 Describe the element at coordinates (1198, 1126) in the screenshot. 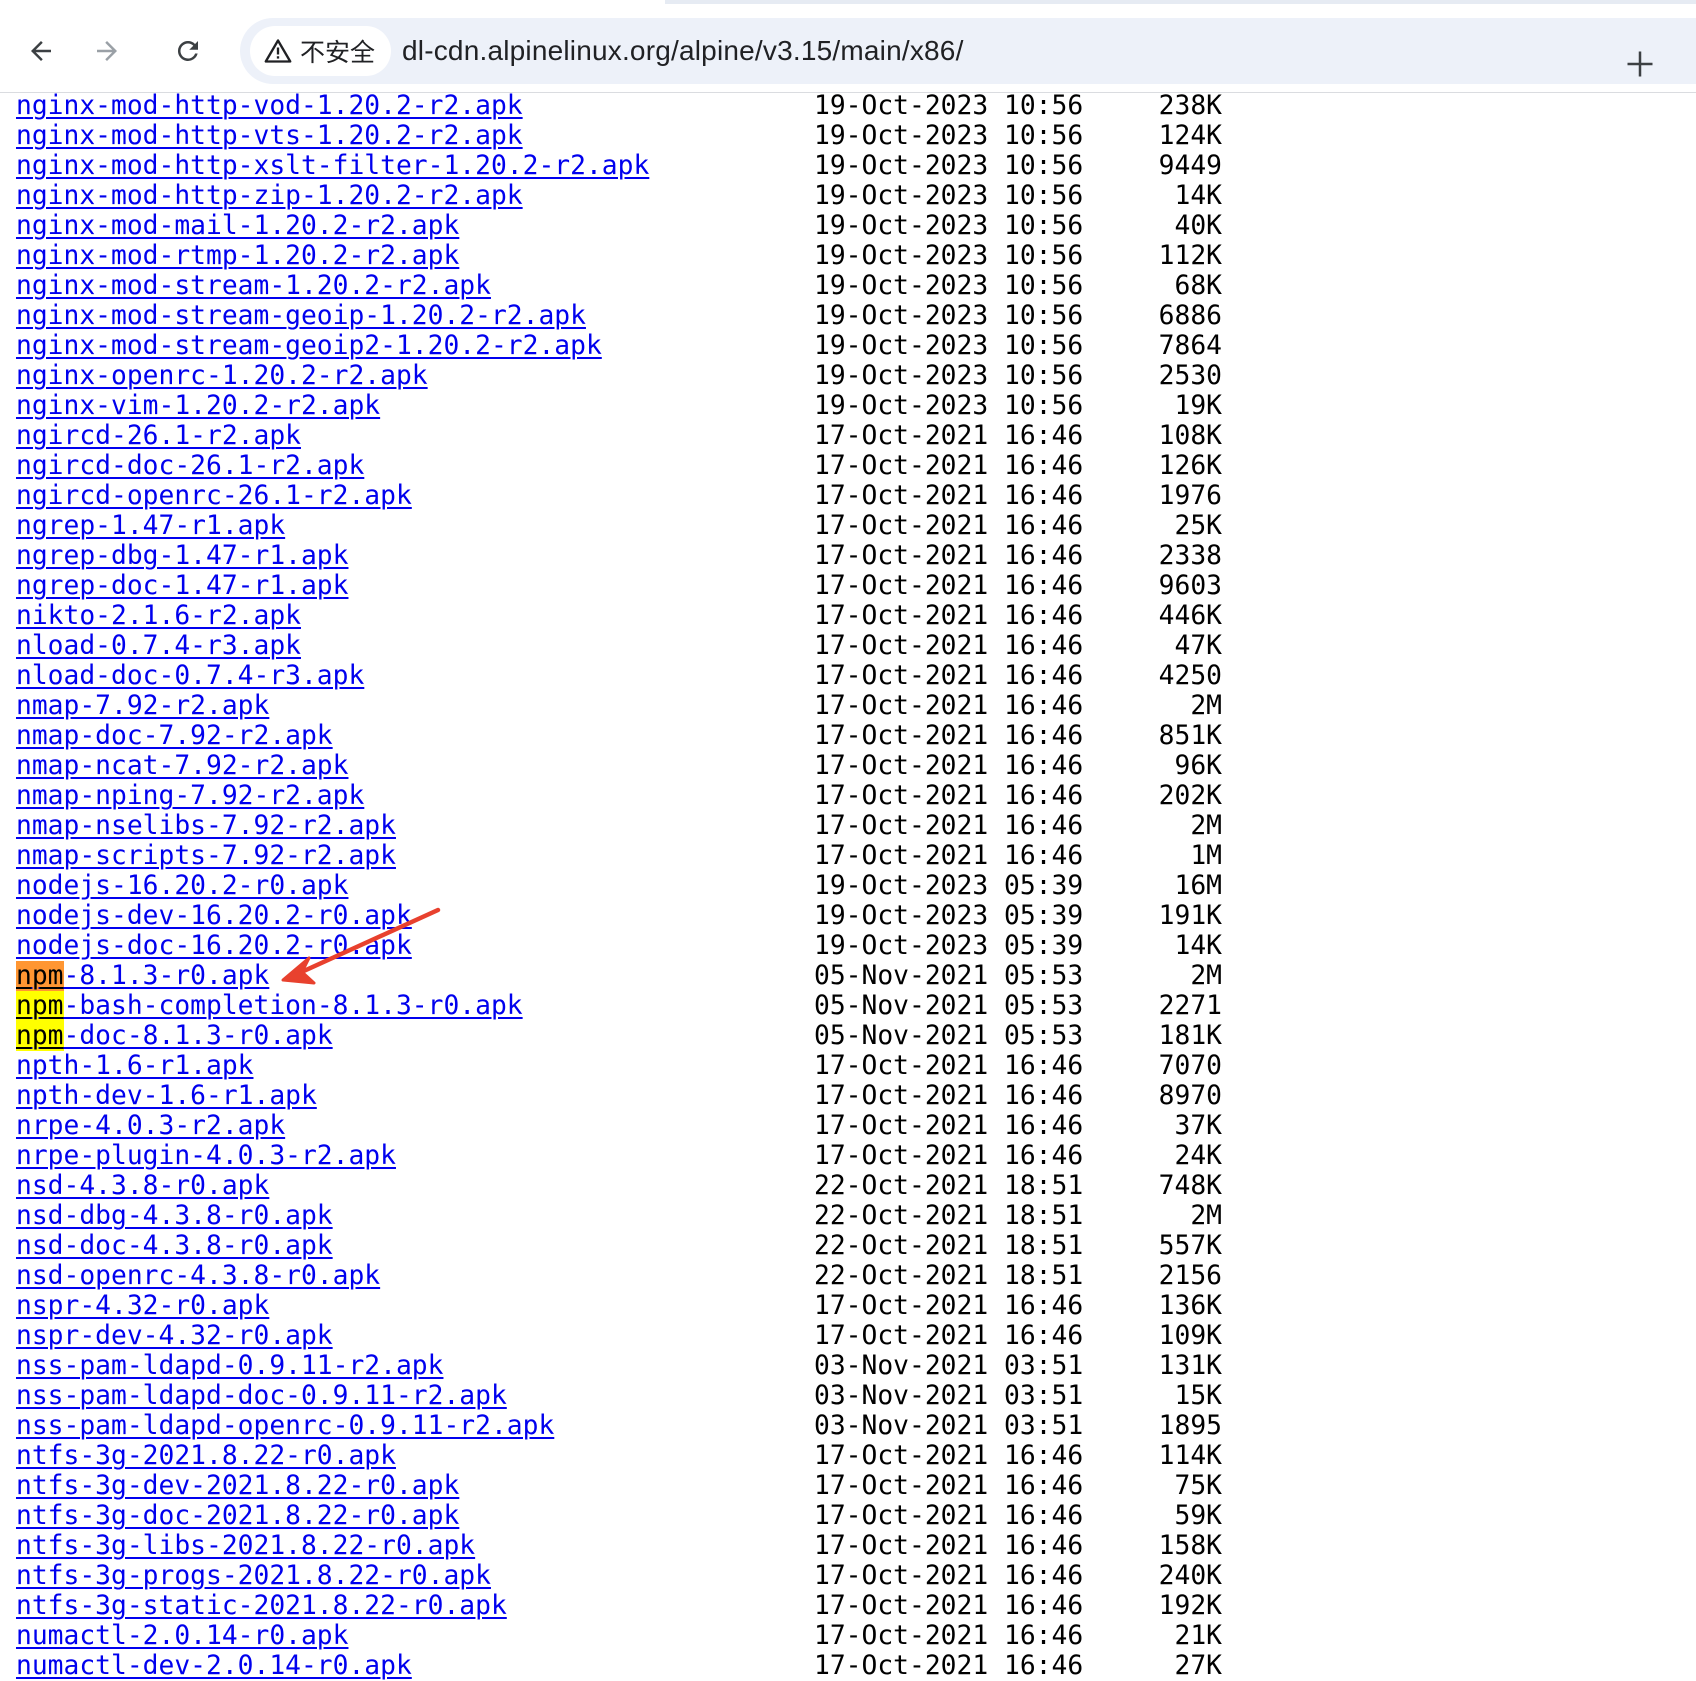

I see `file-size: 37K` at that location.